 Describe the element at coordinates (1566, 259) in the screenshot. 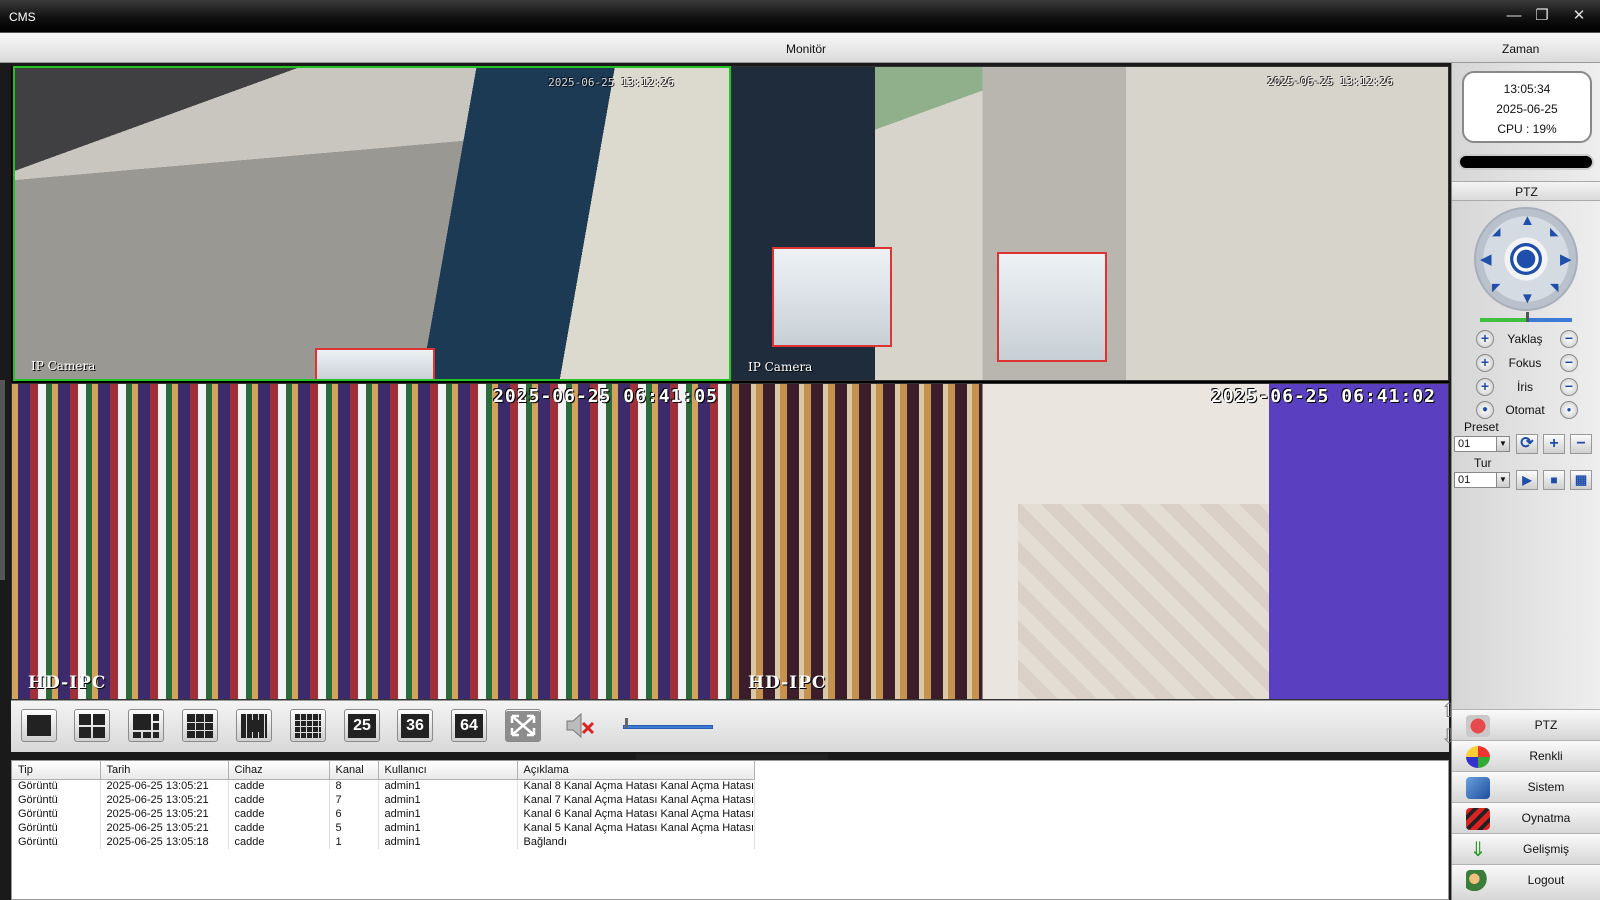

I see `arrow-right-icon: ▶` at that location.